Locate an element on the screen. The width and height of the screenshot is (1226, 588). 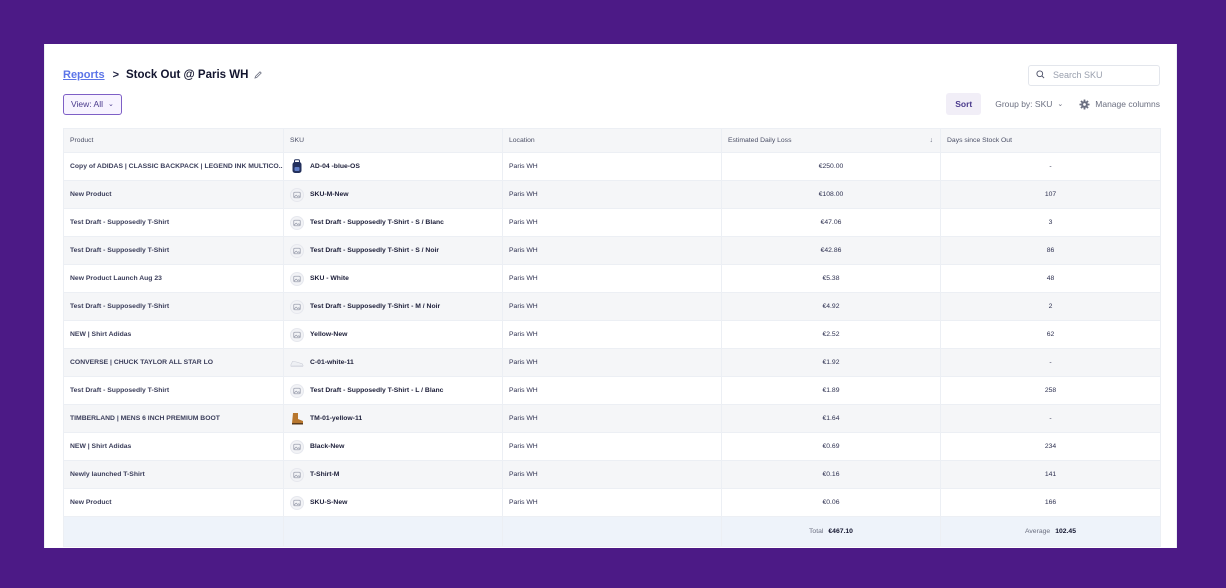
sku-name: TM-01-yellow-11 is located at coordinates (336, 418).